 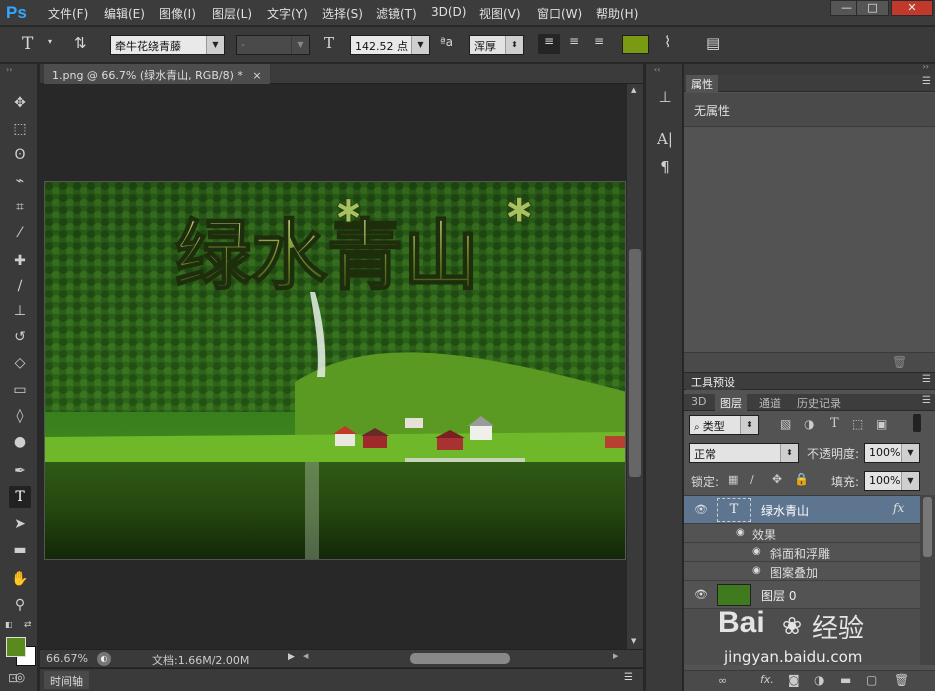 I want to click on default-colors-icon: ◧, so click(x=9, y=624).